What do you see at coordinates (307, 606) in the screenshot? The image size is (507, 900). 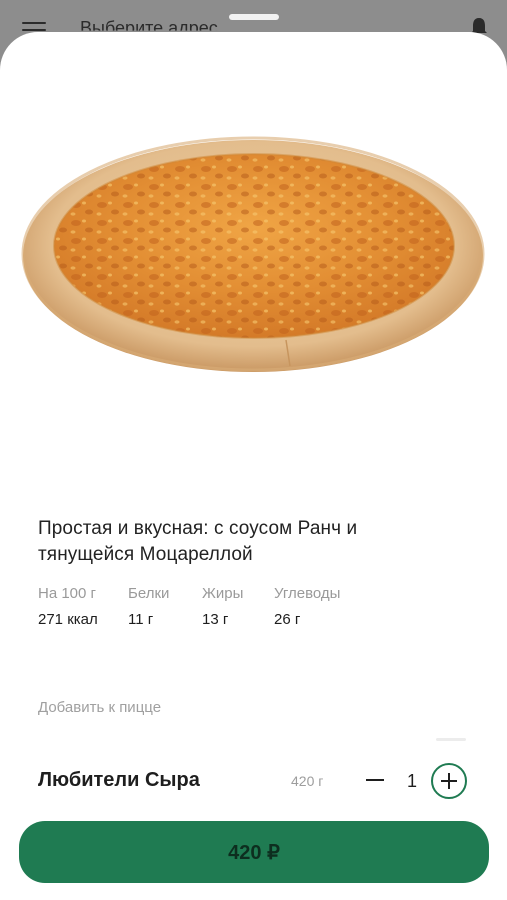 I see `nutrition-carbs: Углеводы 26 г` at bounding box center [307, 606].